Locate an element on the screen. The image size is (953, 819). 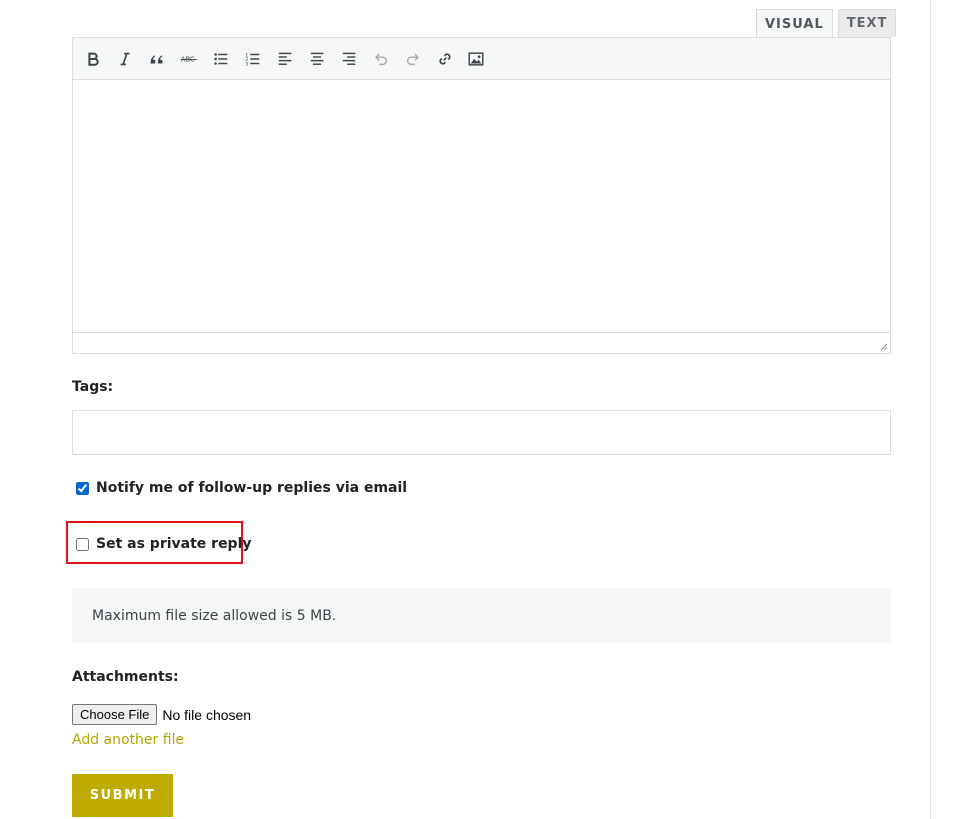
file-size-notice: Maximum file size allowed is 5 MB. is located at coordinates (481, 615).